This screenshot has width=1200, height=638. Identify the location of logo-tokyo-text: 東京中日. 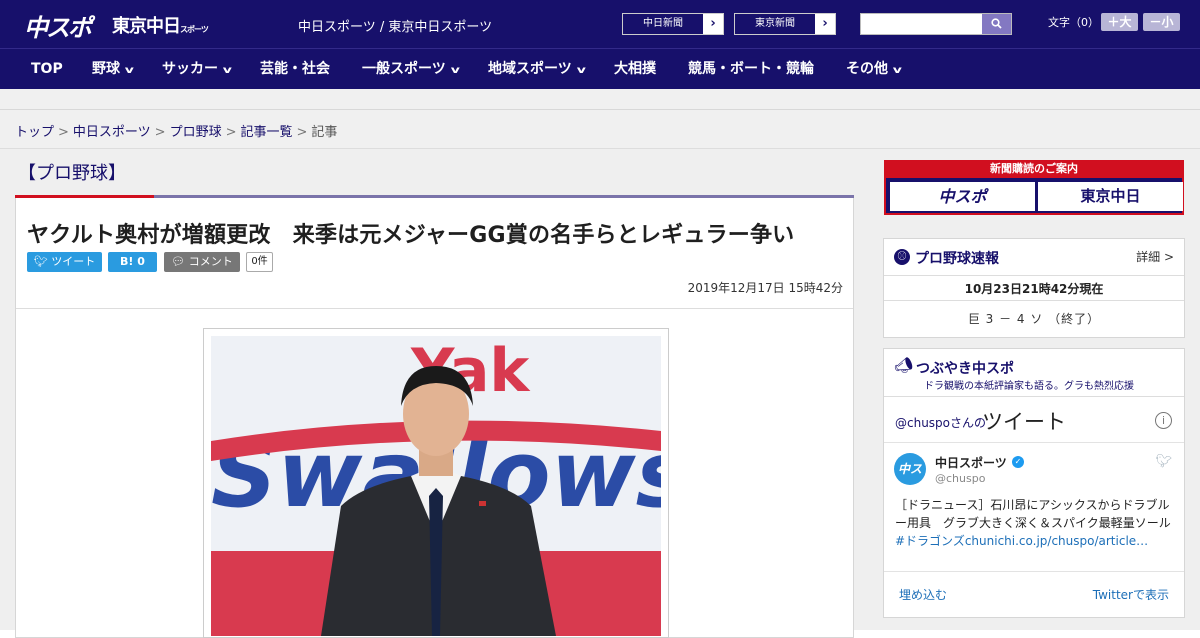
(146, 26).